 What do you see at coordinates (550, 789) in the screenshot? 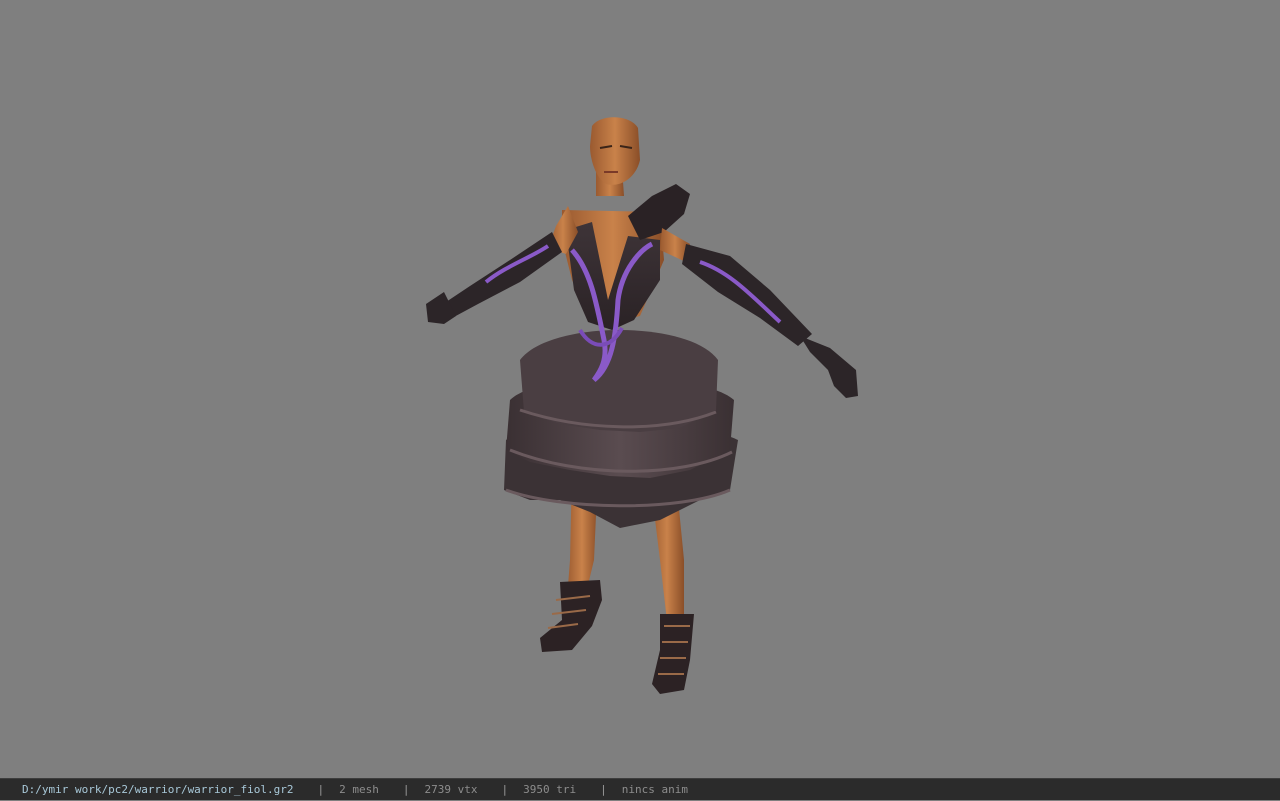
I see `triangle-count: 3950 tri` at bounding box center [550, 789].